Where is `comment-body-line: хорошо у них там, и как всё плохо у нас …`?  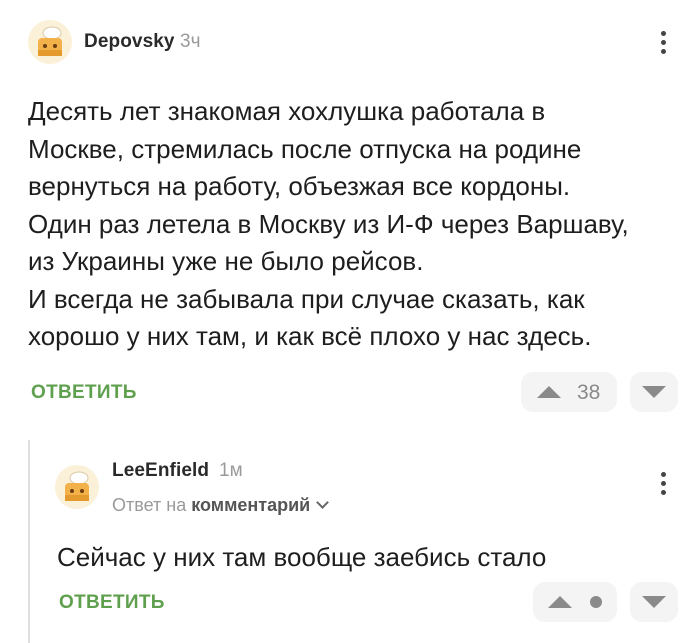 comment-body-line: хорошо у них там, и как всё плохо у нас … is located at coordinates (310, 336).